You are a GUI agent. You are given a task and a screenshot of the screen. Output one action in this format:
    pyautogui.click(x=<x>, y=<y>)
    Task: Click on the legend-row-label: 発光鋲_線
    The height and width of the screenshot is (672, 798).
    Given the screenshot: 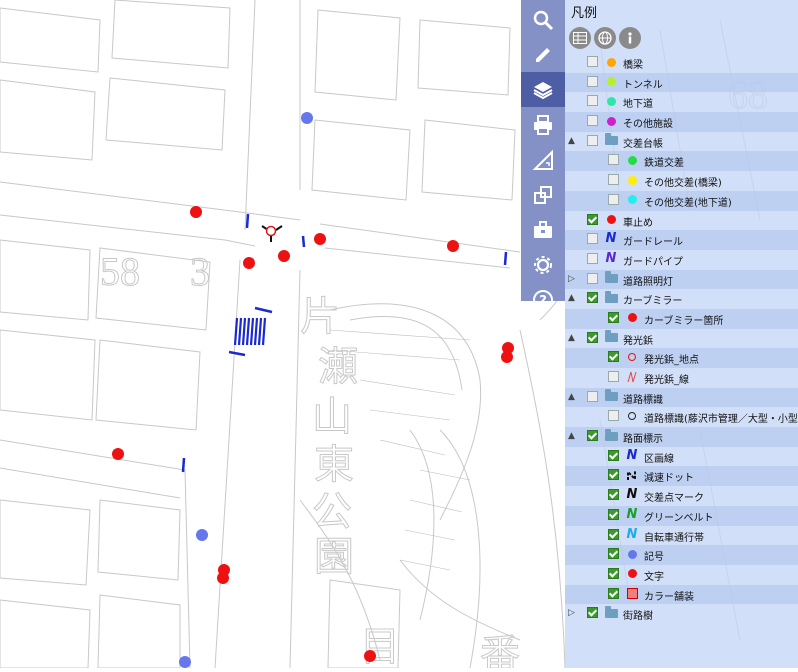 What is the action you would take?
    pyautogui.click(x=666, y=380)
    